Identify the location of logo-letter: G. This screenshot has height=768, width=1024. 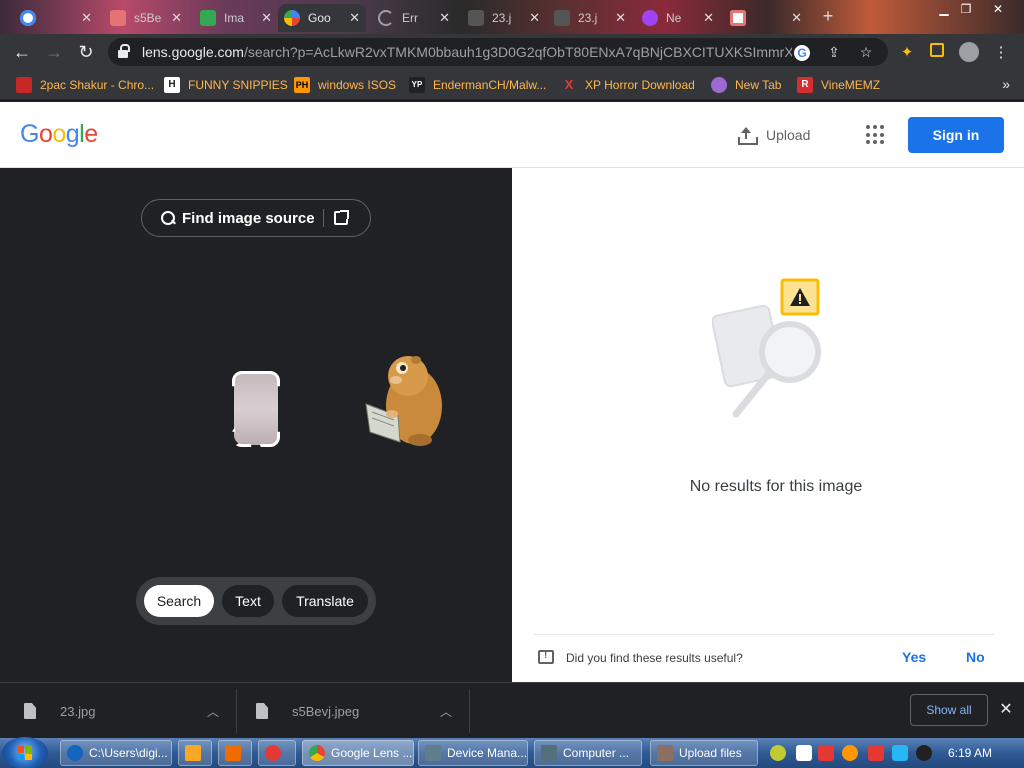
(29, 134).